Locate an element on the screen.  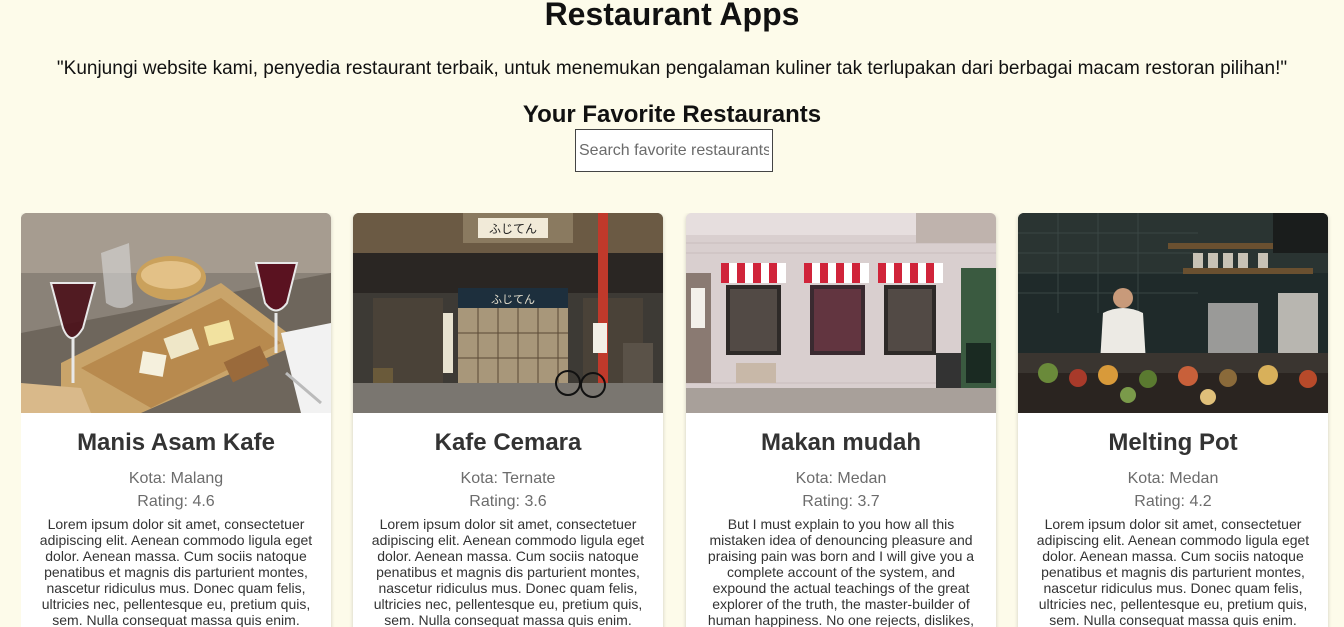
restaurant-rating: Rating: 3.7 is located at coordinates (841, 501).